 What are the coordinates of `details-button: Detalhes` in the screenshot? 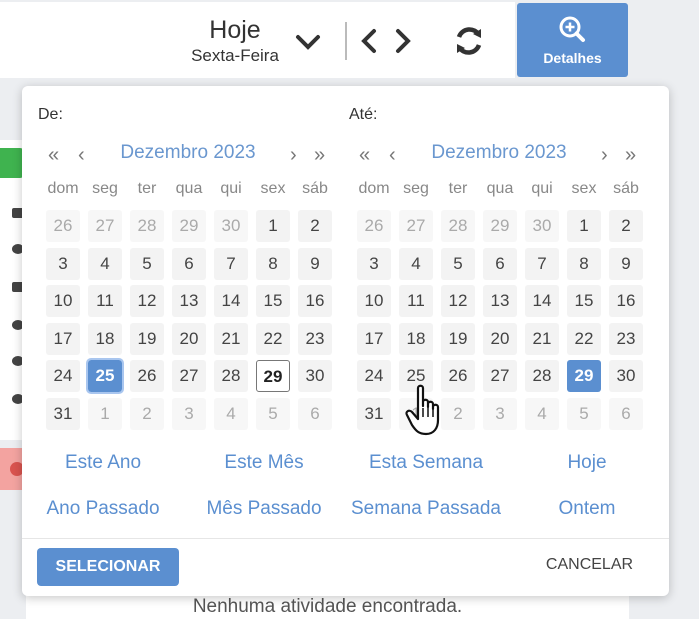 It's located at (572, 40).